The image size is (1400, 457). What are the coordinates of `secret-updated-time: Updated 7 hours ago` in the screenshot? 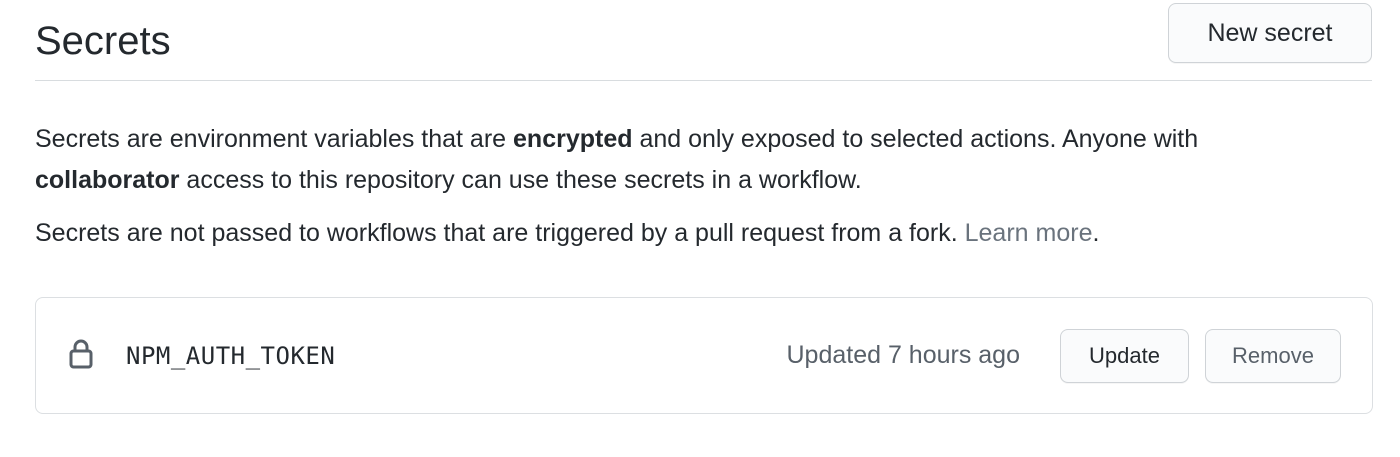 It's located at (903, 355).